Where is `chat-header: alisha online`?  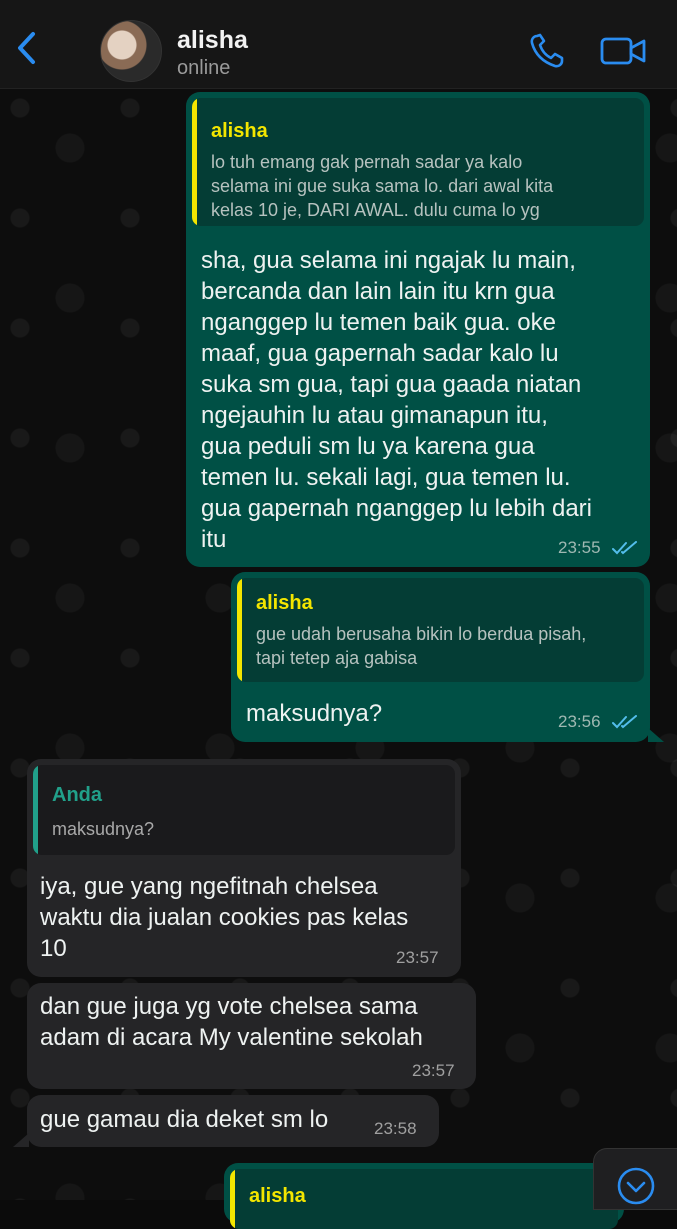 chat-header: alisha online is located at coordinates (338, 44).